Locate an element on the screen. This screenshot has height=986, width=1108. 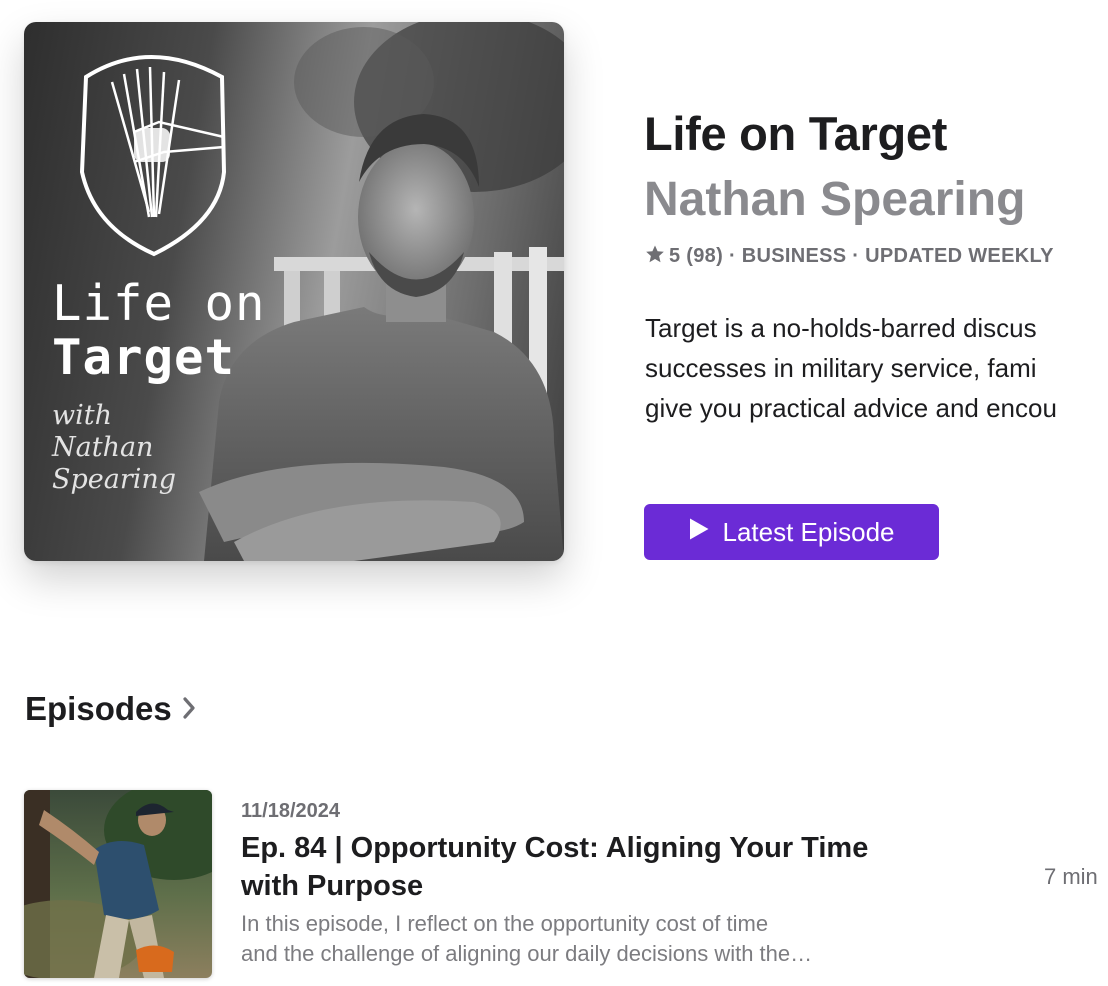
podcast-author-link: Nathan Spearing is located at coordinates (834, 199).